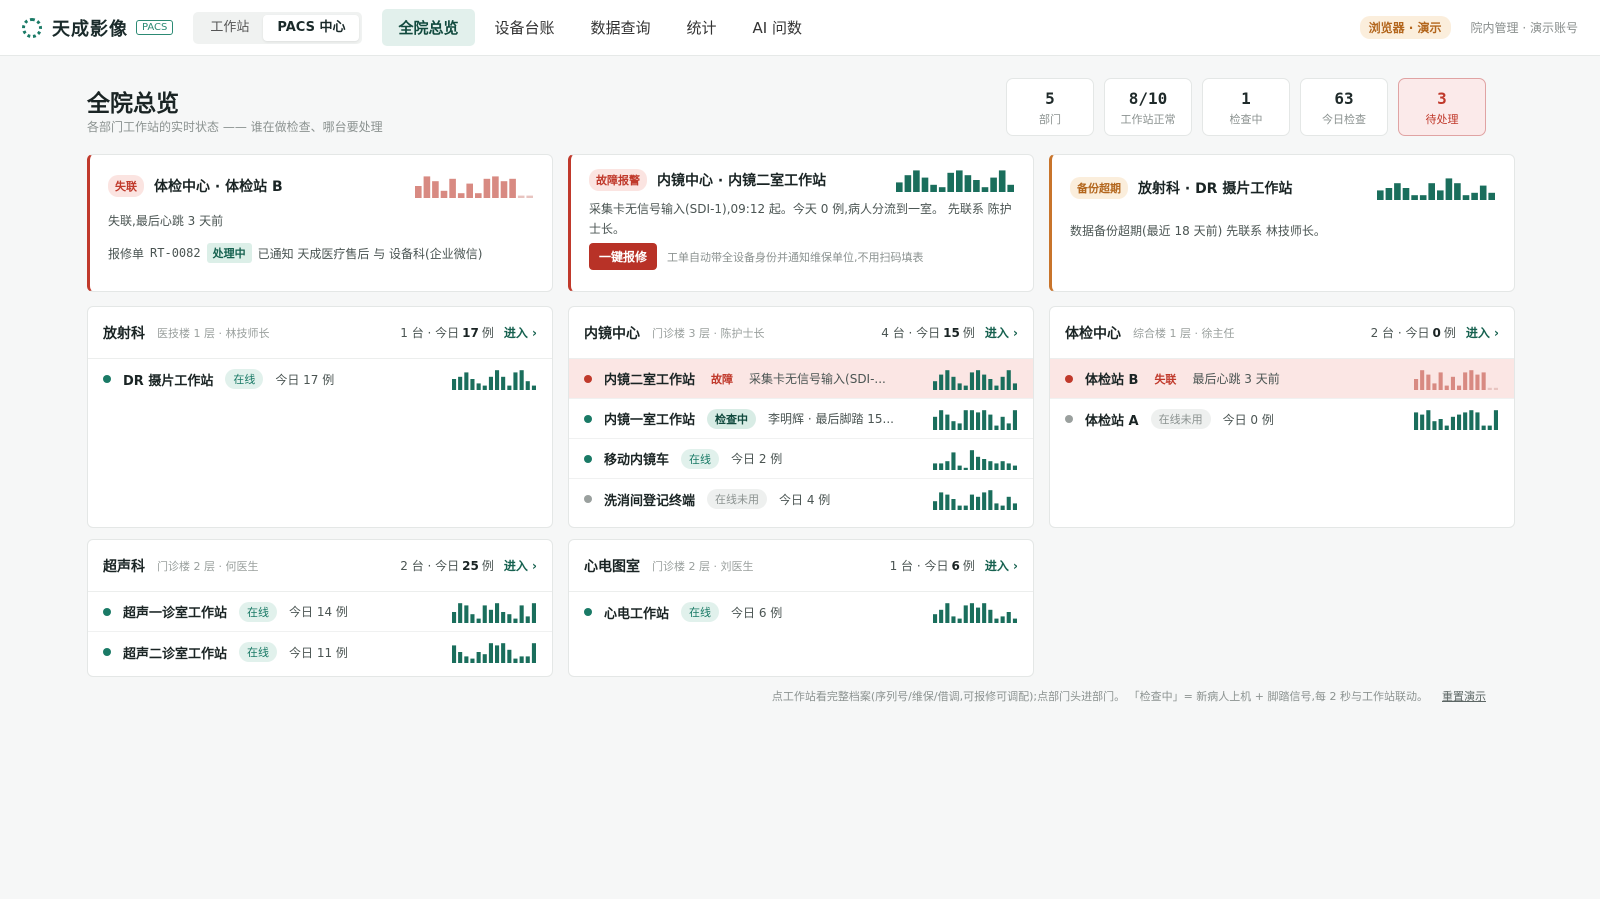 Image resolution: width=1600 pixels, height=899 pixels. I want to click on nav-ai-ask: AI 问数, so click(777, 27).